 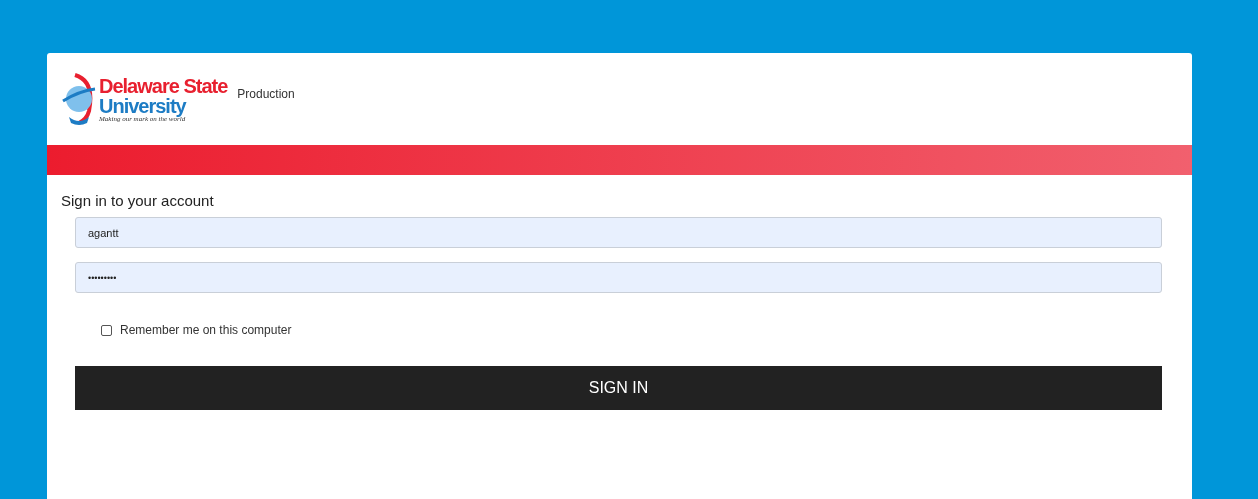 What do you see at coordinates (137, 200) in the screenshot?
I see `form-heading: Sign in to your account` at bounding box center [137, 200].